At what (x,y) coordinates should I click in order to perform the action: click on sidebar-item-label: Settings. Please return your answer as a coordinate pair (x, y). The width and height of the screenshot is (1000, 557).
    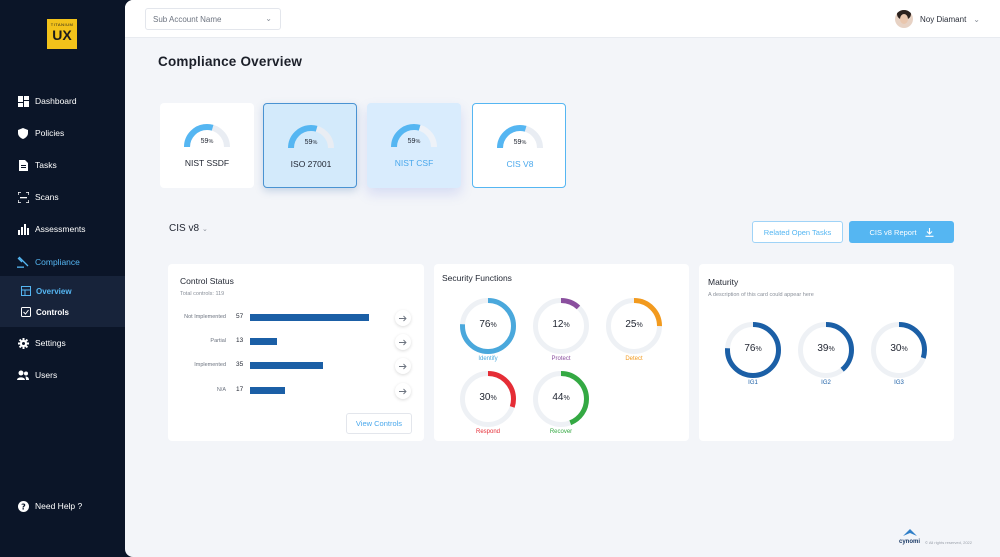
    Looking at the image, I should click on (50, 343).